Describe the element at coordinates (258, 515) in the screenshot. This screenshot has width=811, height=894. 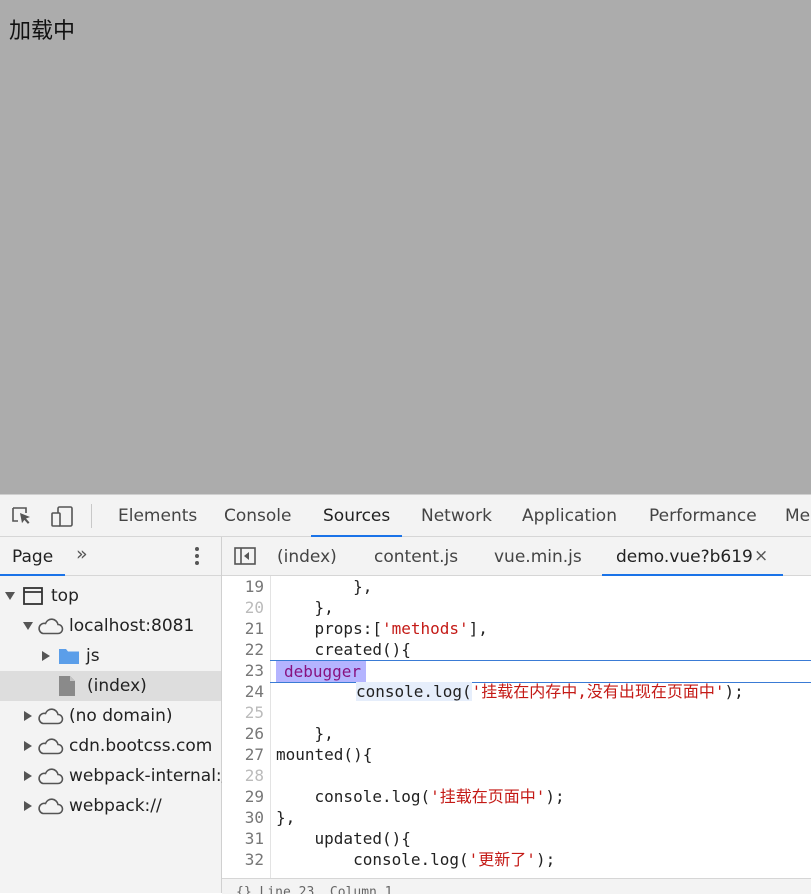
I see `tab-console: Console` at that location.